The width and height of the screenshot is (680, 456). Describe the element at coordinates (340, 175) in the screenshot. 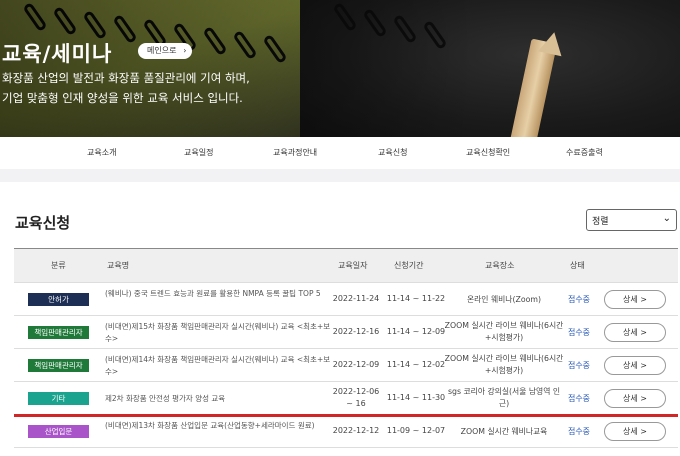

I see `divider-band` at that location.